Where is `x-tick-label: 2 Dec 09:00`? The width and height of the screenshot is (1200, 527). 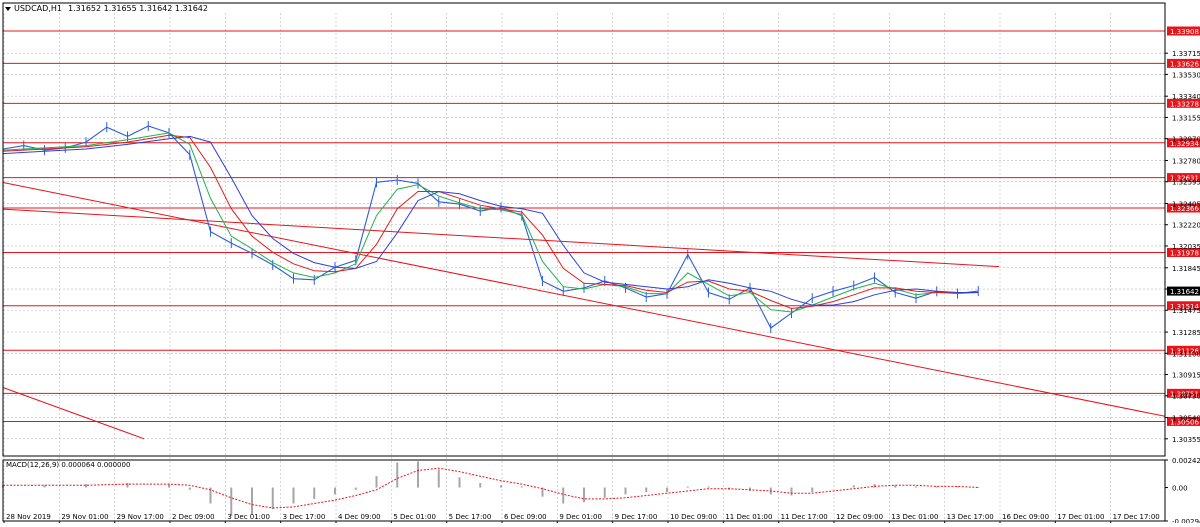
x-tick-label: 2 Dec 09:00 is located at coordinates (193, 517).